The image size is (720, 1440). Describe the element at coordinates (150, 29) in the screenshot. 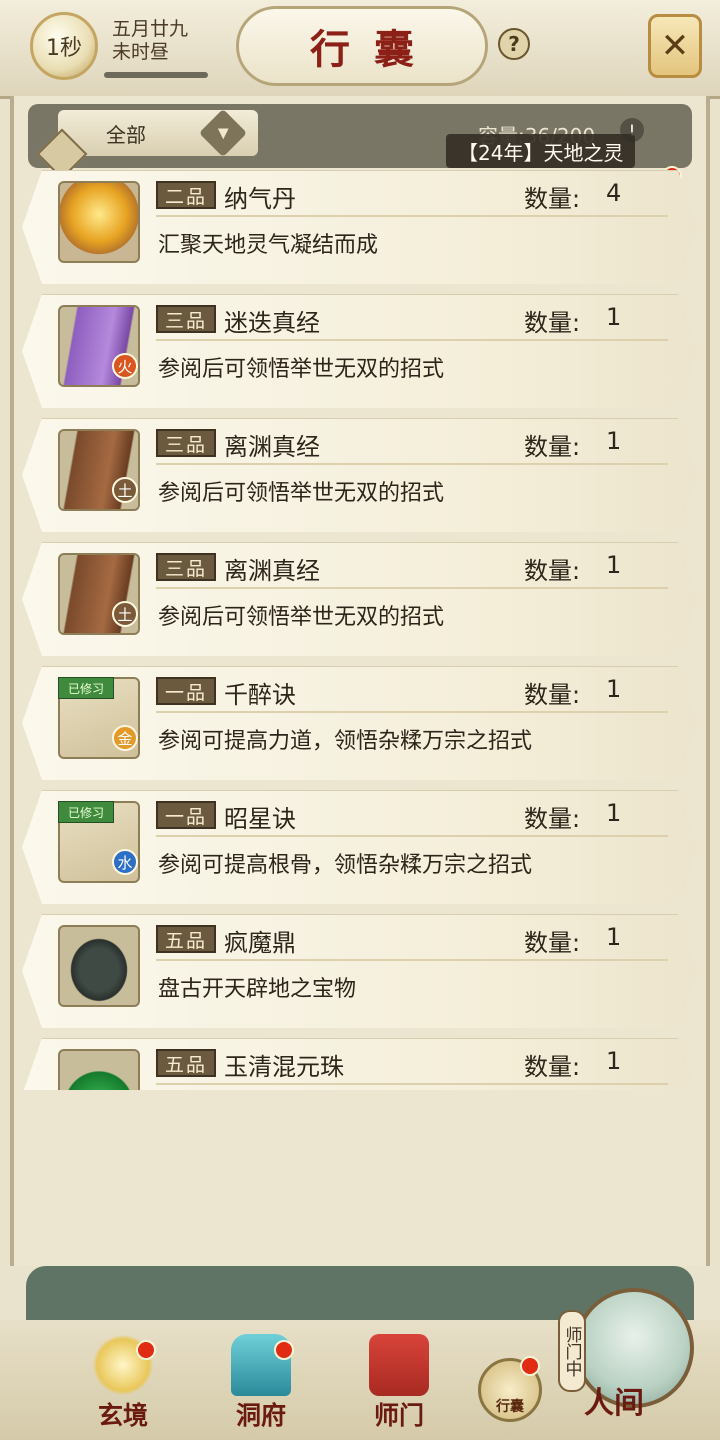

I see `date-line-1: 五月廿九` at that location.